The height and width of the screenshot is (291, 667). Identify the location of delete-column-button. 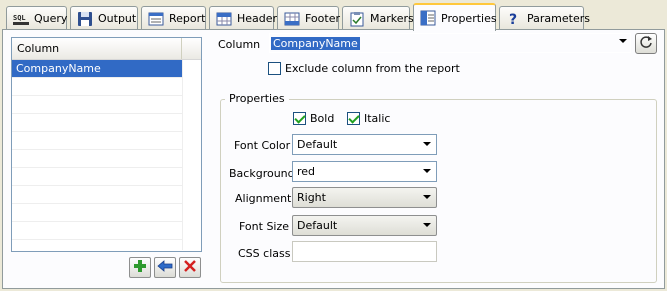
(190, 267).